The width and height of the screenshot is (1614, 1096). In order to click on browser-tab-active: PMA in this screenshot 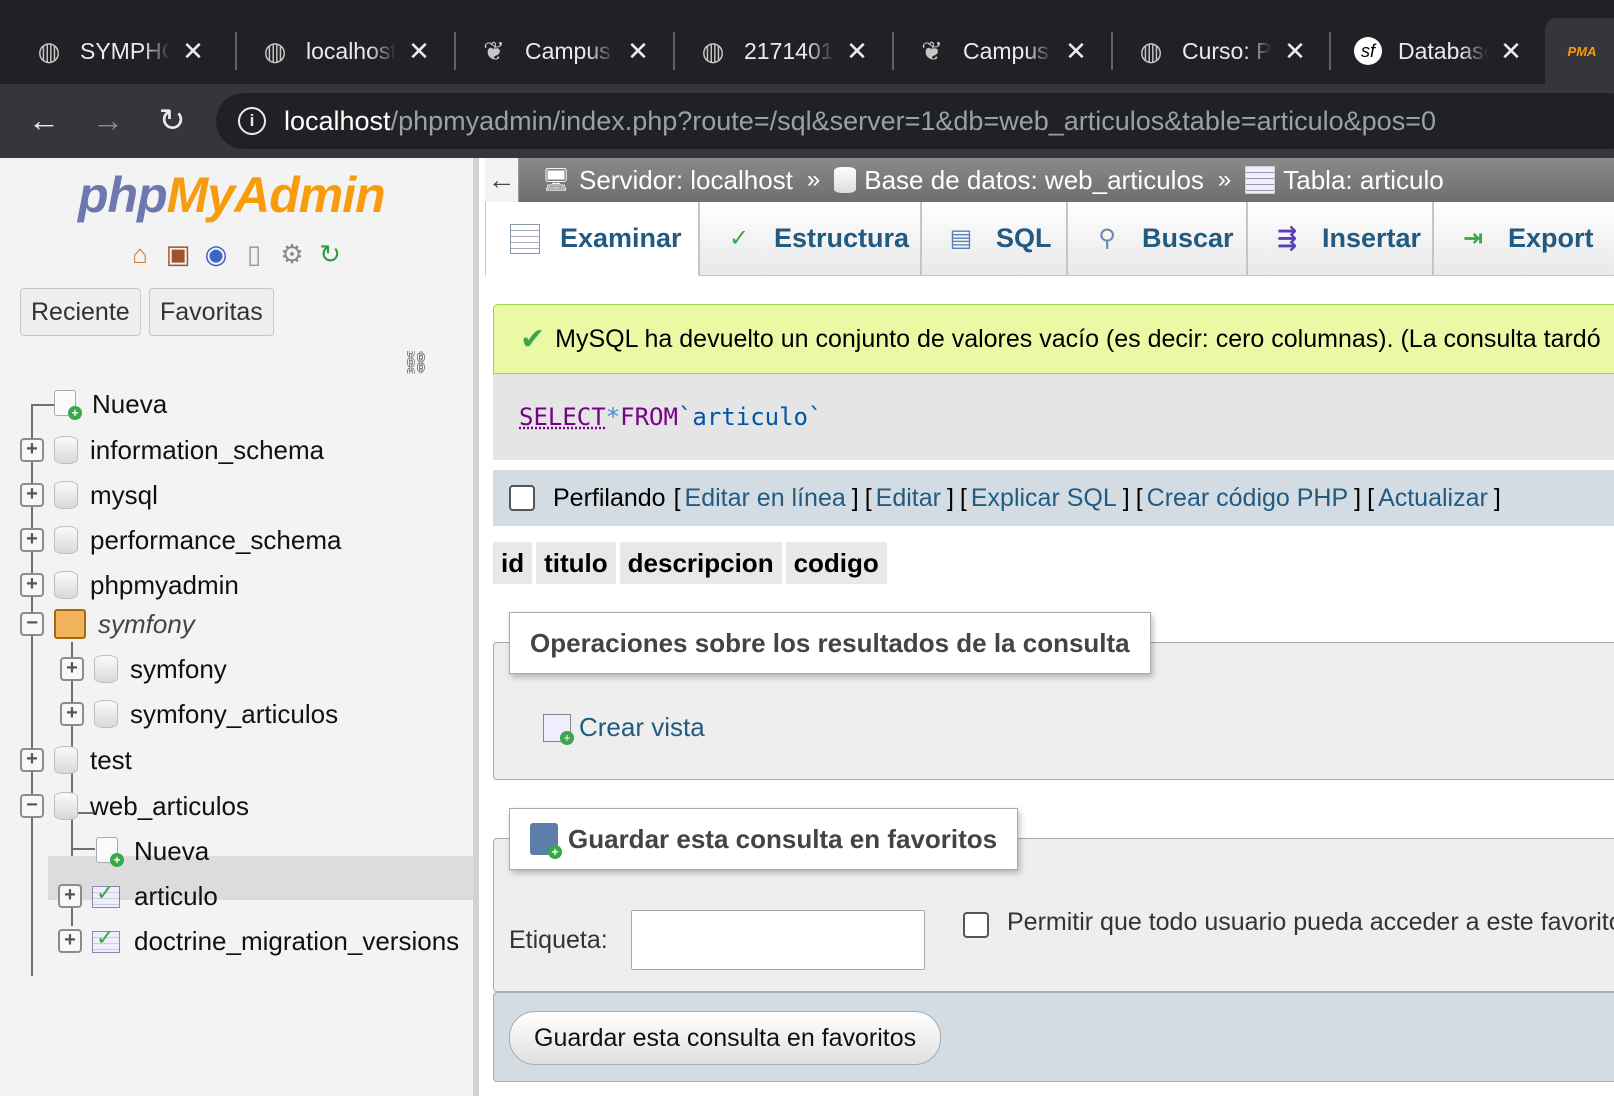, I will do `click(1579, 51)`.